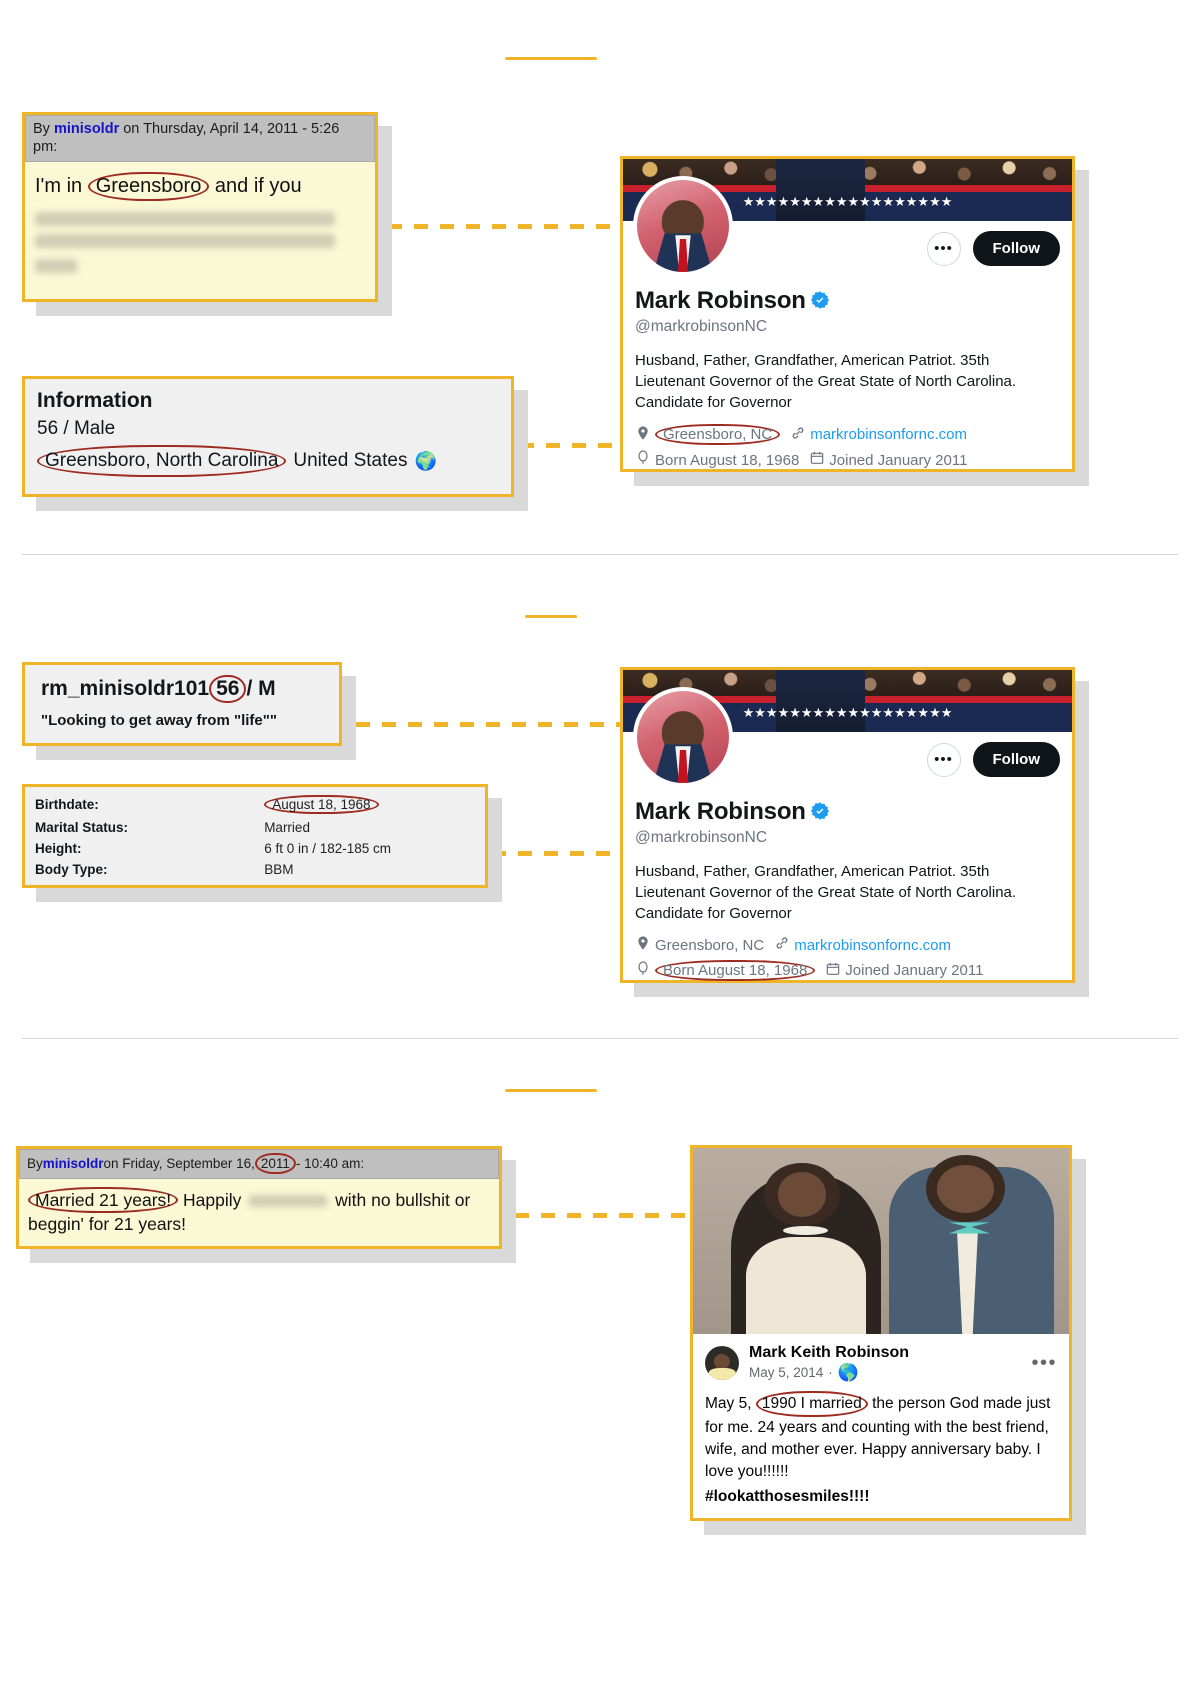 This screenshot has height=1707, width=1200. Describe the element at coordinates (330, 1163) in the screenshot. I see `forum-post-3-time: - 10:40 am:` at that location.